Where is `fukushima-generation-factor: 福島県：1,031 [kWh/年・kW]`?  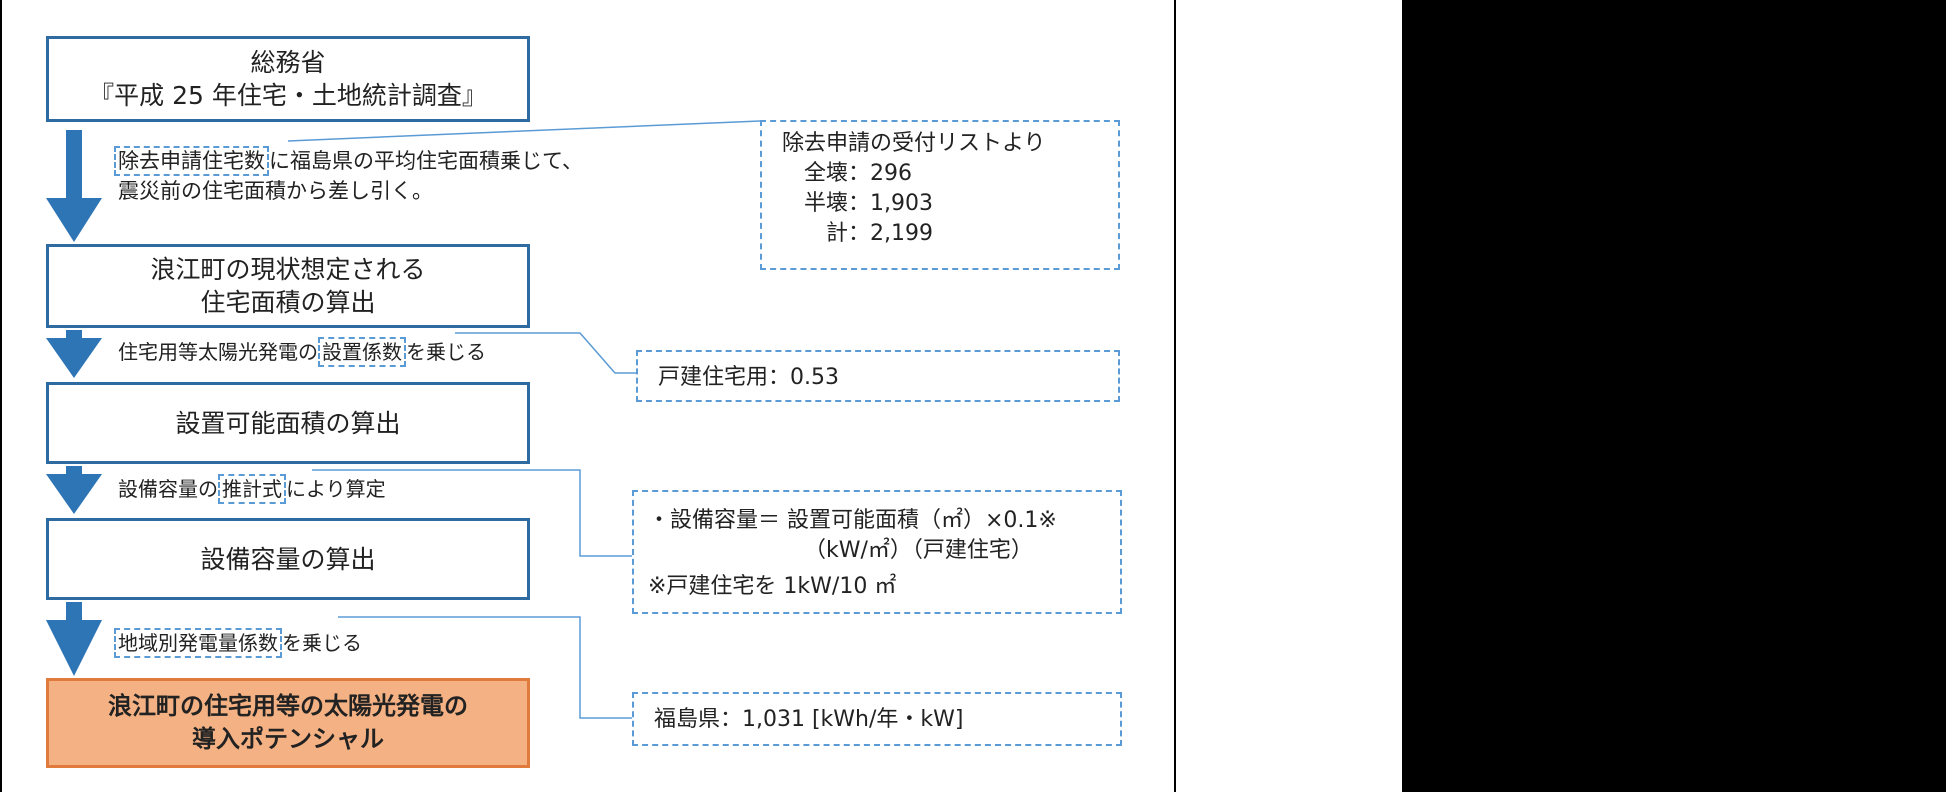 fukushima-generation-factor: 福島県：1,031 [kWh/年・kW] is located at coordinates (809, 719).